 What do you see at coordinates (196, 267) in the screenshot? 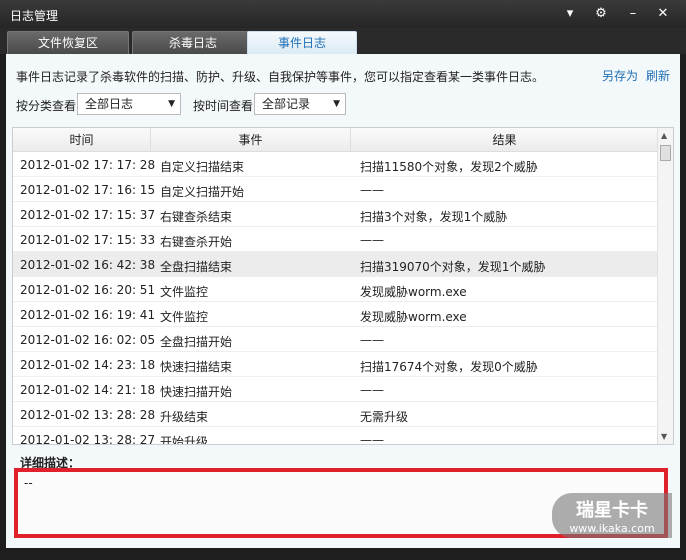
I see `cell-event: 全盘扫描结束` at bounding box center [196, 267].